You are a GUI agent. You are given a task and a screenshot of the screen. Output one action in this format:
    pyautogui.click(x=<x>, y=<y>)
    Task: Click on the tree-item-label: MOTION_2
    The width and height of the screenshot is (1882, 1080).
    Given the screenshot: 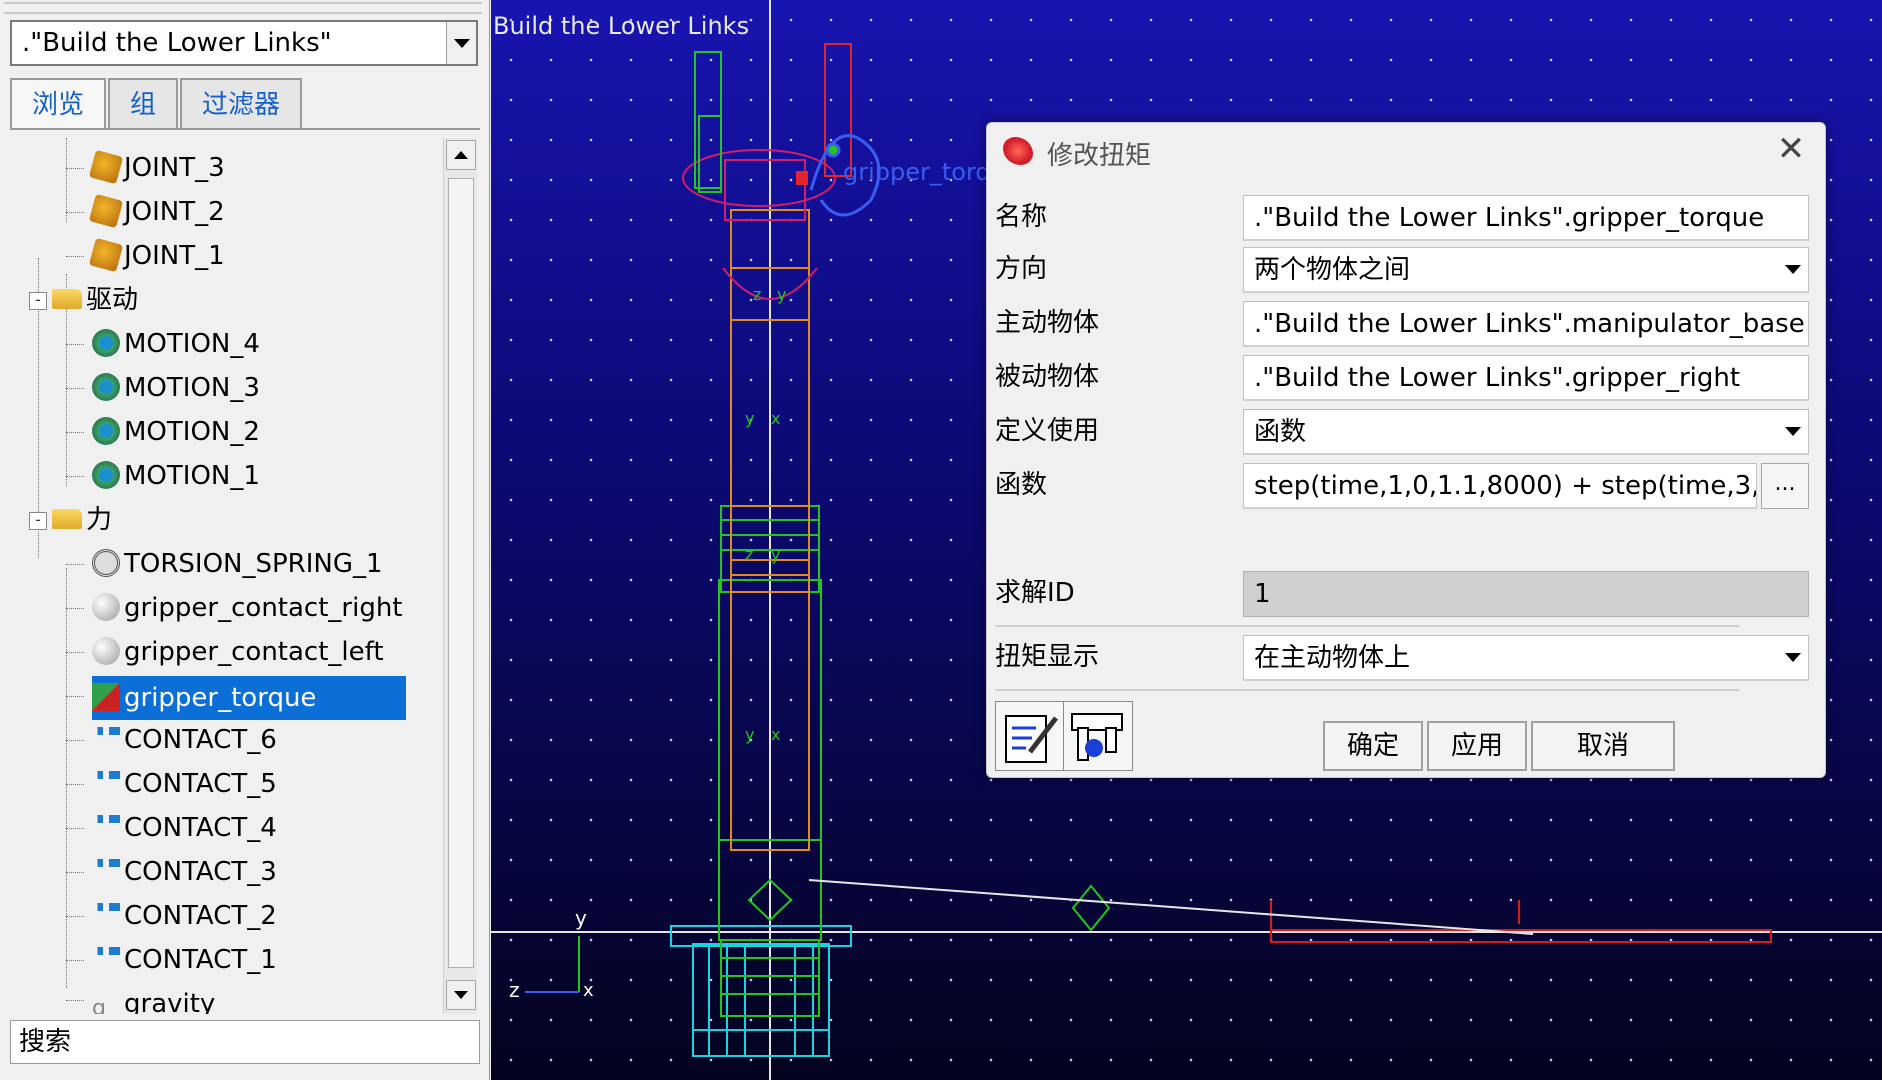 What is the action you would take?
    pyautogui.click(x=192, y=432)
    